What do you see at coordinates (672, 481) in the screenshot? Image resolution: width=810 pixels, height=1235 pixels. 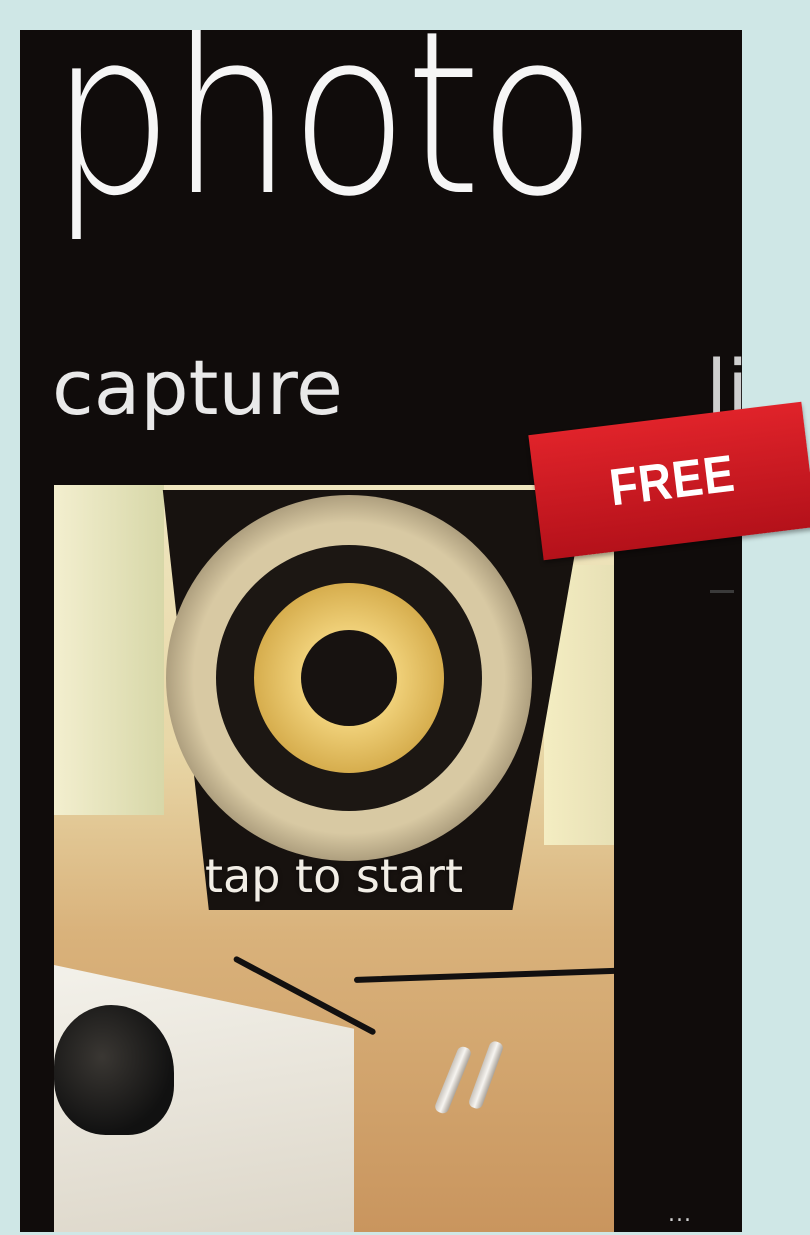 I see `free-badge-label: FREE` at bounding box center [672, 481].